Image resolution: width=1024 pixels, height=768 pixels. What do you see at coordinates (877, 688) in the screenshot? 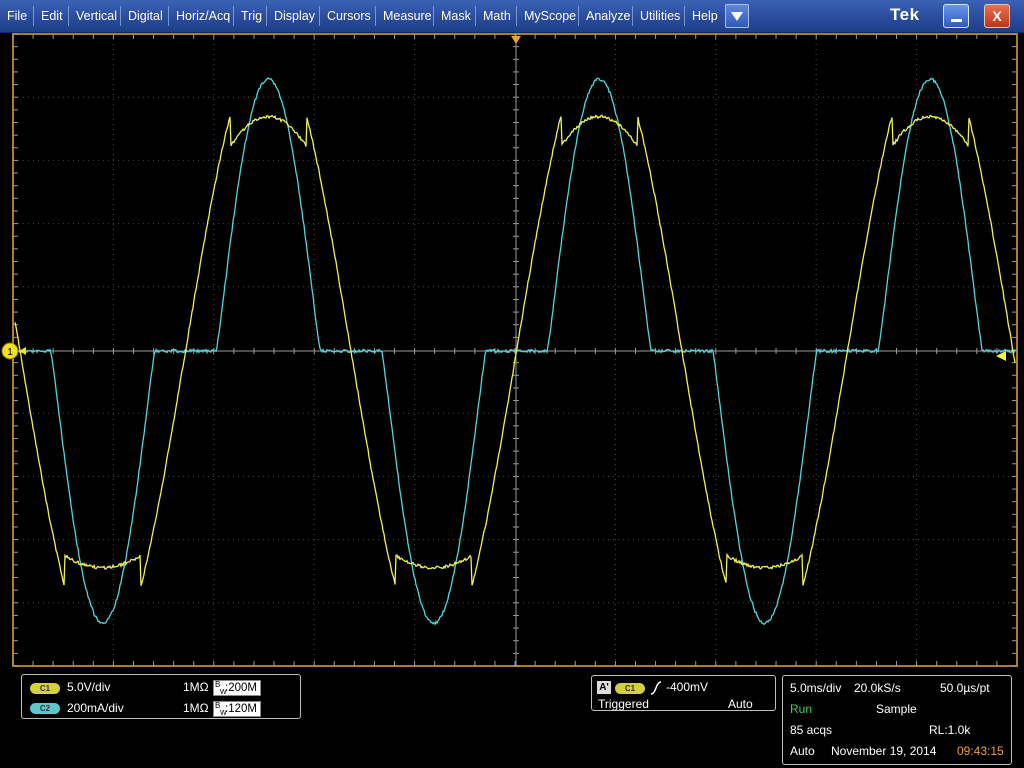
I see `sample-rate: 20.0kS/s` at bounding box center [877, 688].